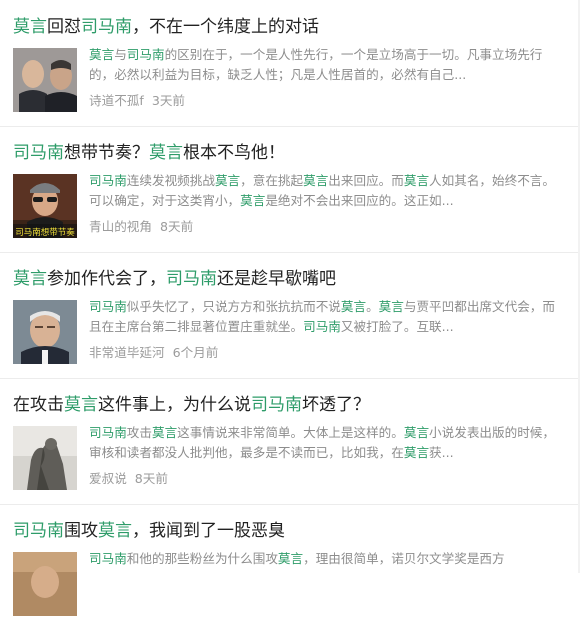 This screenshot has height=630, width=580. Describe the element at coordinates (170, 180) in the screenshot. I see `summary-text: 连续发视频挑战` at that location.